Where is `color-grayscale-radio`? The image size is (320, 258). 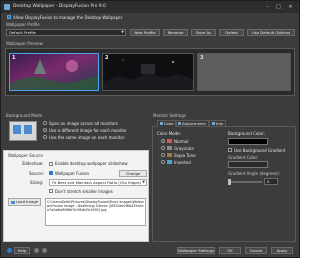 color-grayscale-radio is located at coordinates (163, 148).